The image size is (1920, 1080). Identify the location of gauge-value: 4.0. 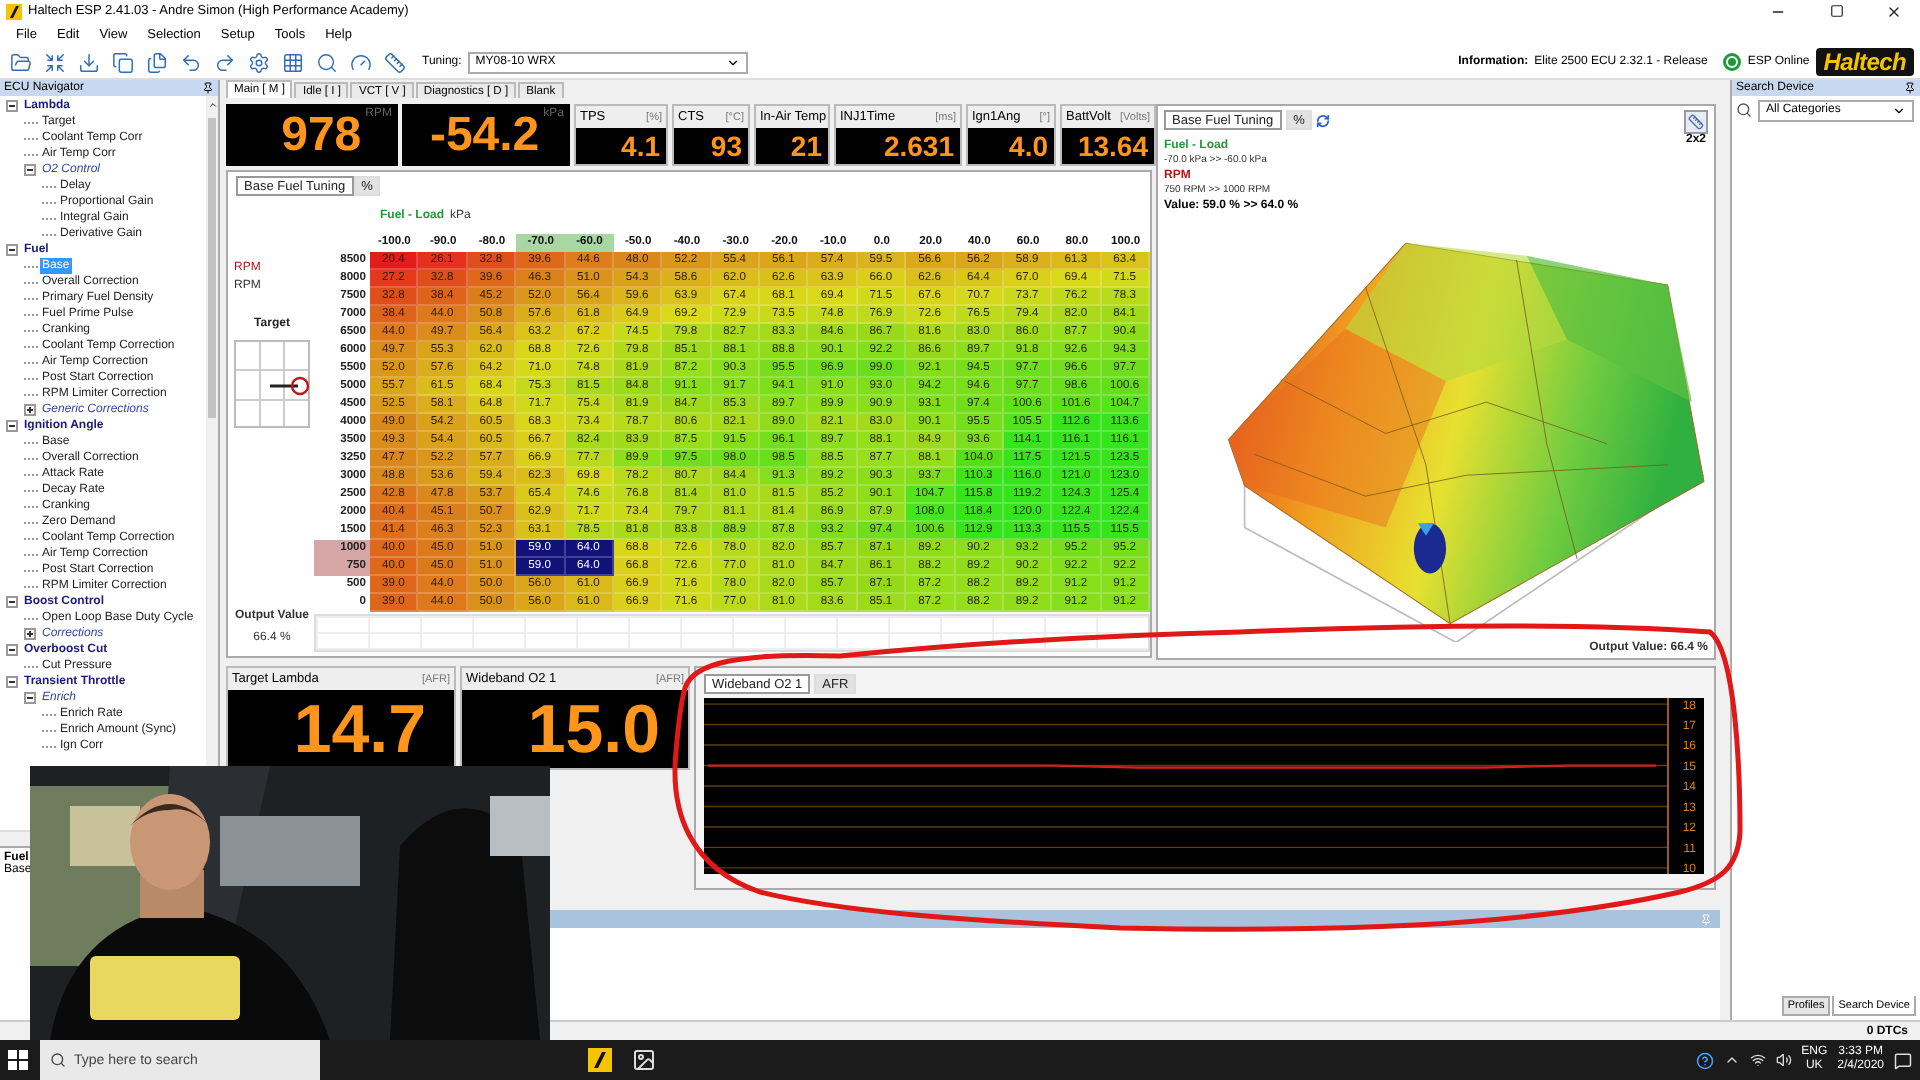
(1028, 146).